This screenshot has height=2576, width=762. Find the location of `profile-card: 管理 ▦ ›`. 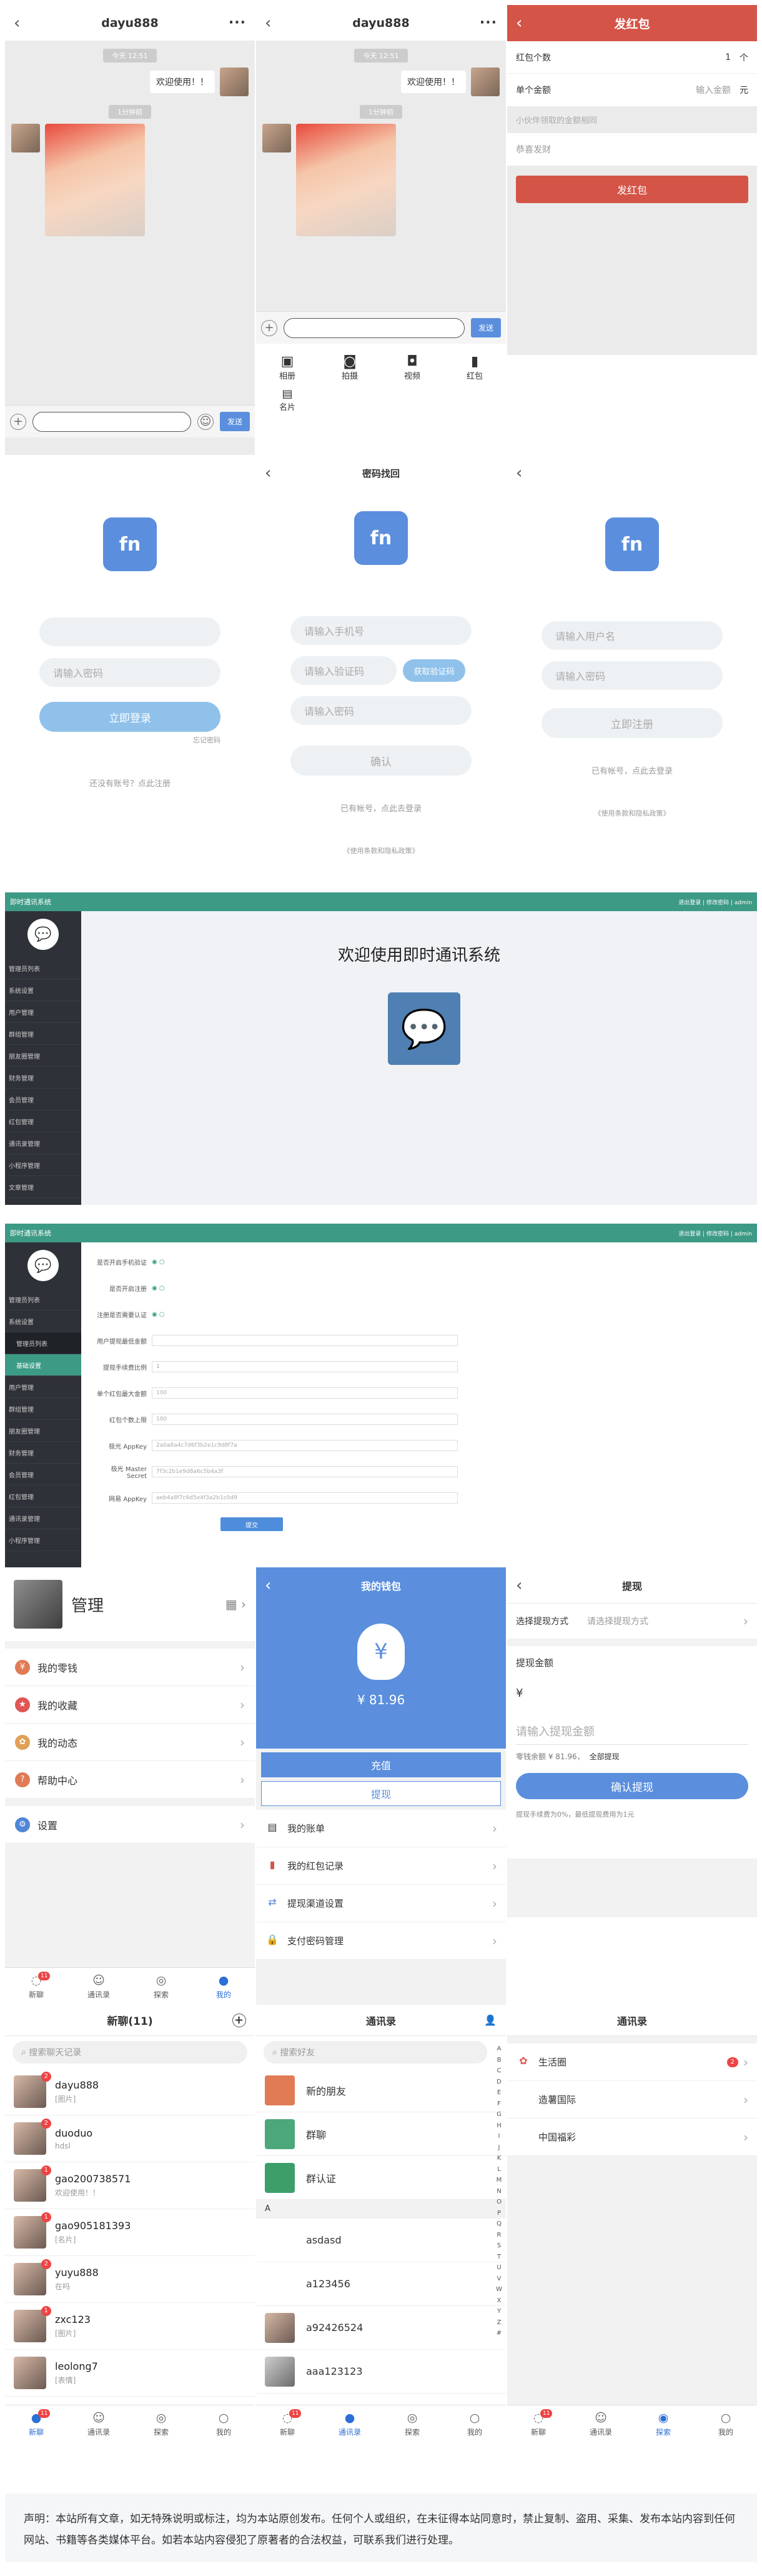

profile-card: 管理 ▦ › is located at coordinates (130, 1604).